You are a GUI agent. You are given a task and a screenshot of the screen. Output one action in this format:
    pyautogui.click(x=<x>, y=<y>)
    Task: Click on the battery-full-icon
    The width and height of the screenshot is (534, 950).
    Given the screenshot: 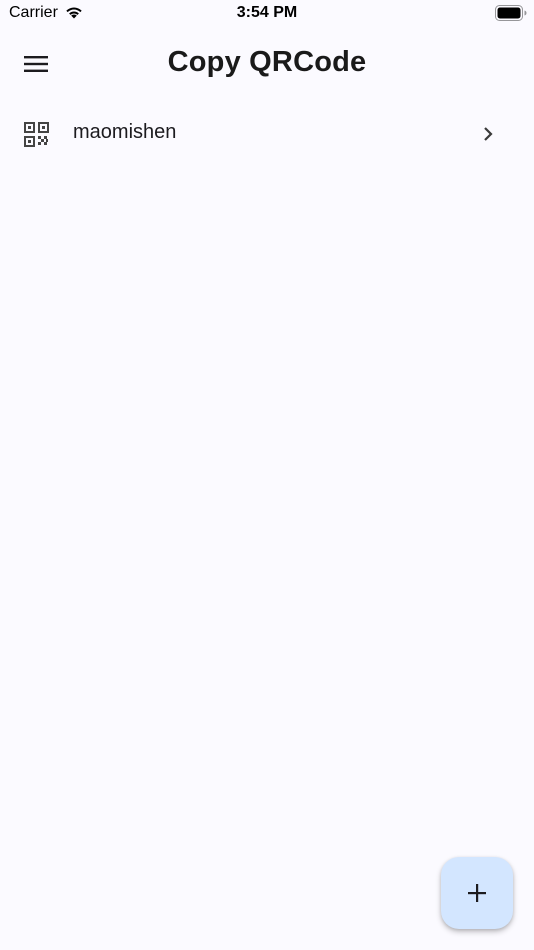 What is the action you would take?
    pyautogui.click(x=511, y=13)
    